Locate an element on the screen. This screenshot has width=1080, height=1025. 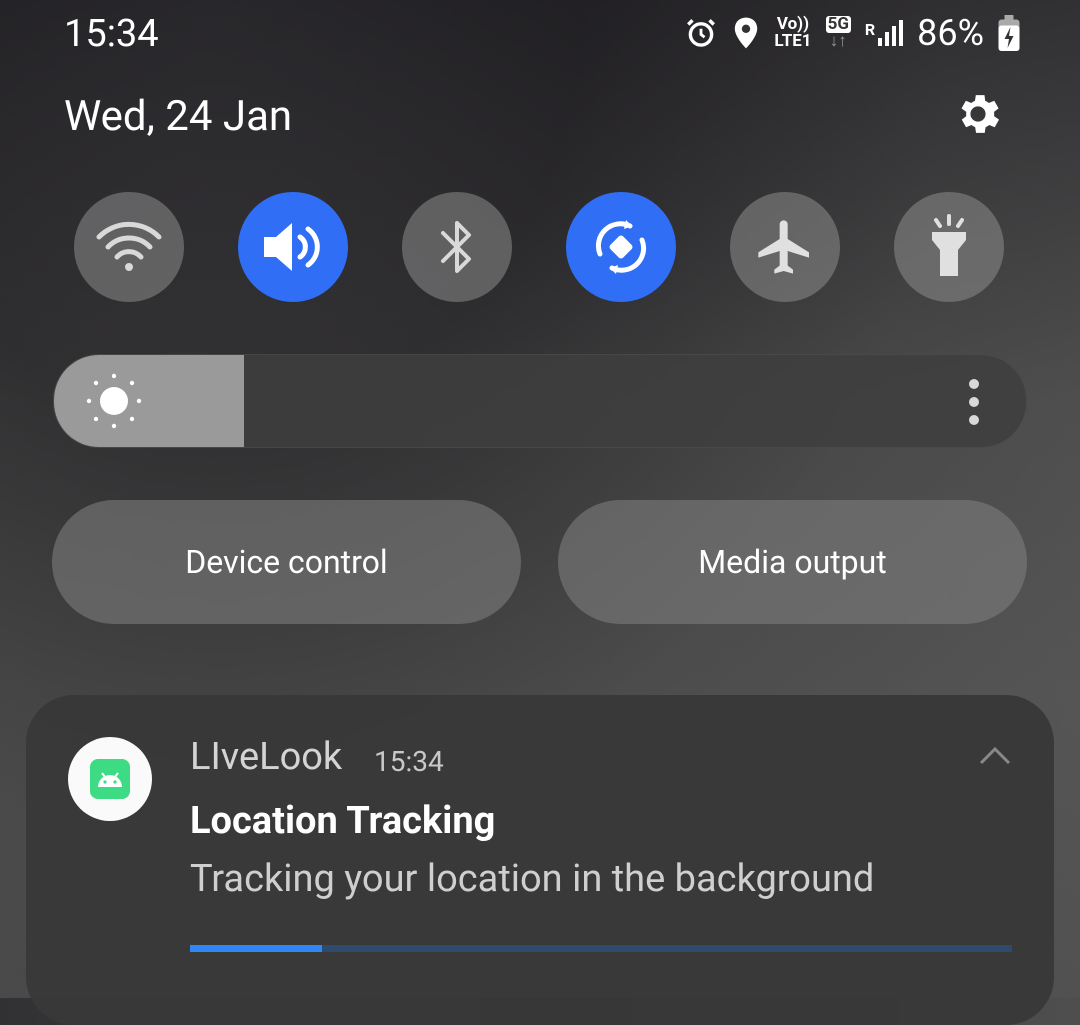
wifi-icon is located at coordinates (129, 246).